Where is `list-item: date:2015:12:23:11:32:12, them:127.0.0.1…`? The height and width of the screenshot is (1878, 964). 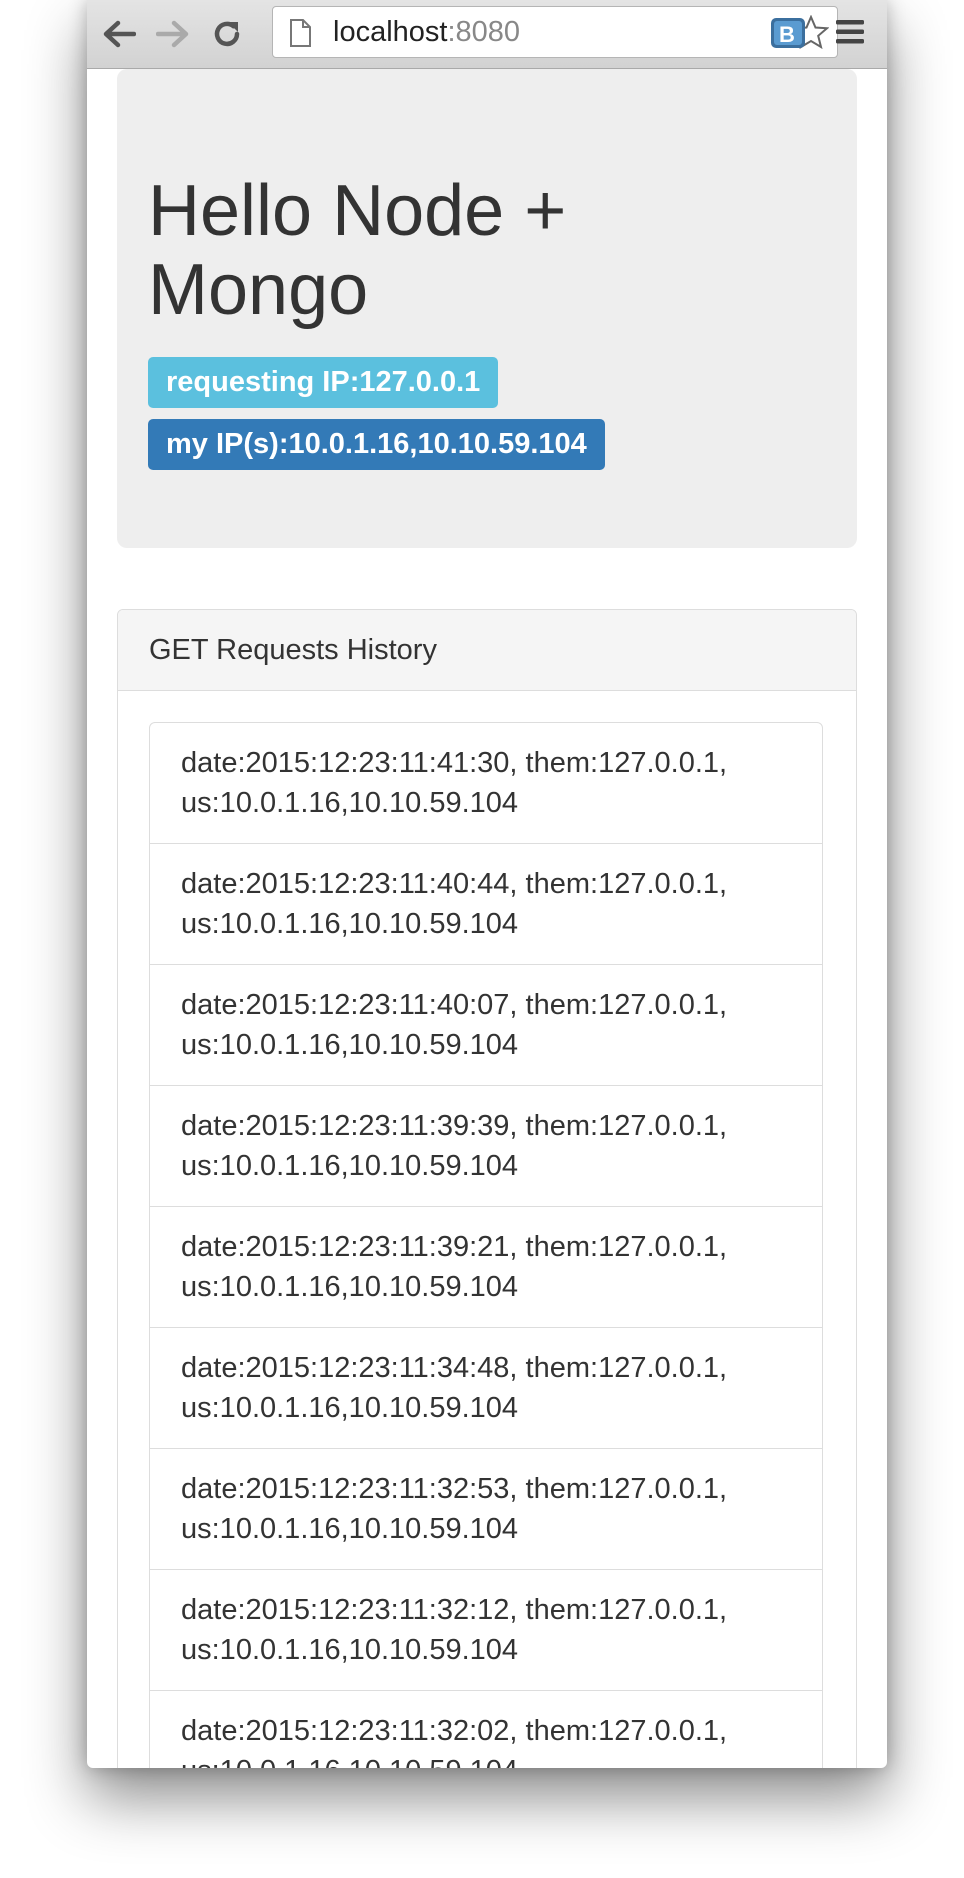
list-item: date:2015:12:23:11:32:12, them:127.0.0.1… is located at coordinates (486, 1630).